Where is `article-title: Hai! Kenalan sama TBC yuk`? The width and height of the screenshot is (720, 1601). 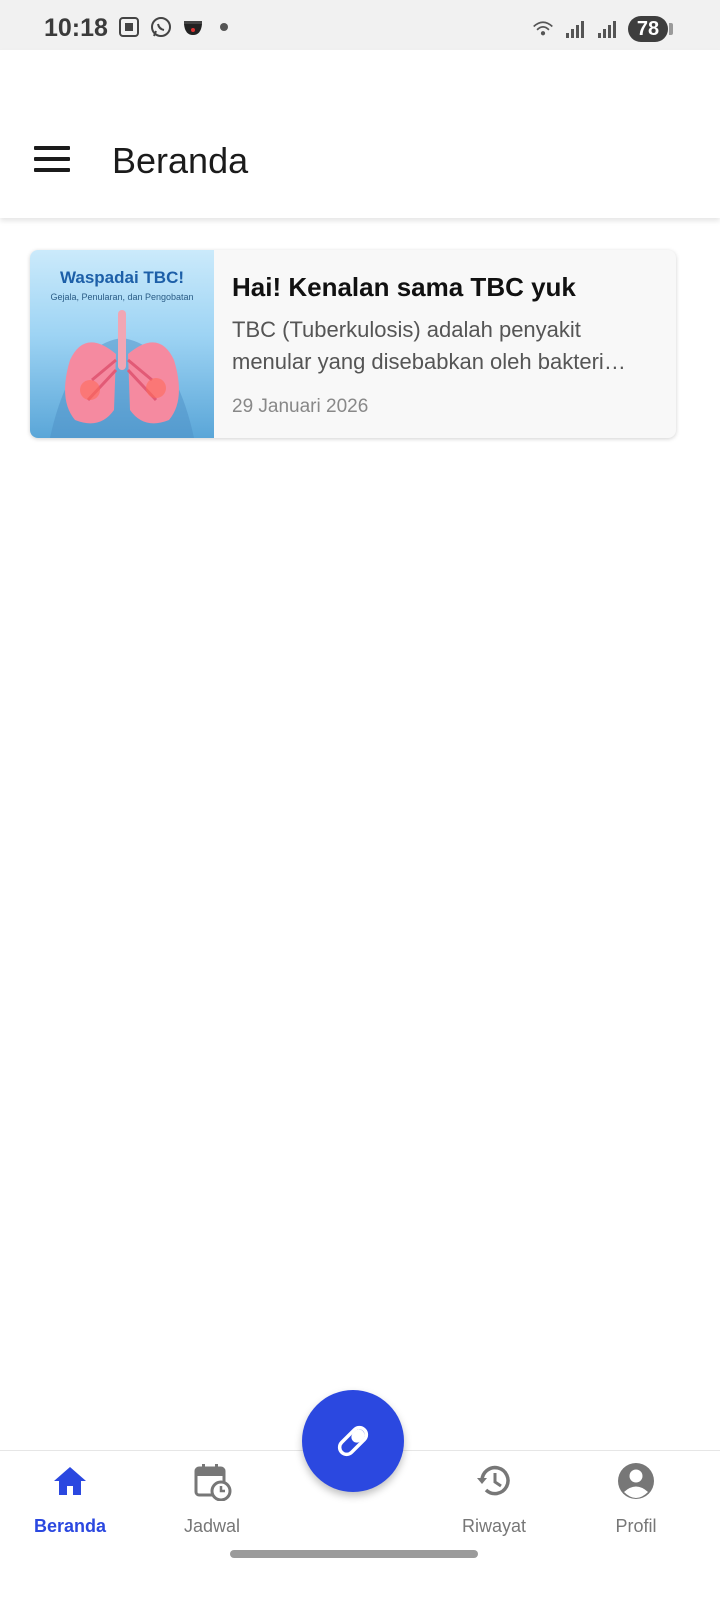
article-title: Hai! Kenalan sama TBC yuk is located at coordinates (404, 287).